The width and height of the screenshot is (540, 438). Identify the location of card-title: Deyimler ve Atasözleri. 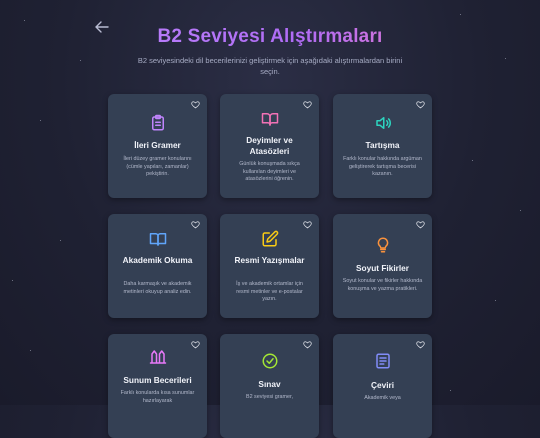
(269, 145).